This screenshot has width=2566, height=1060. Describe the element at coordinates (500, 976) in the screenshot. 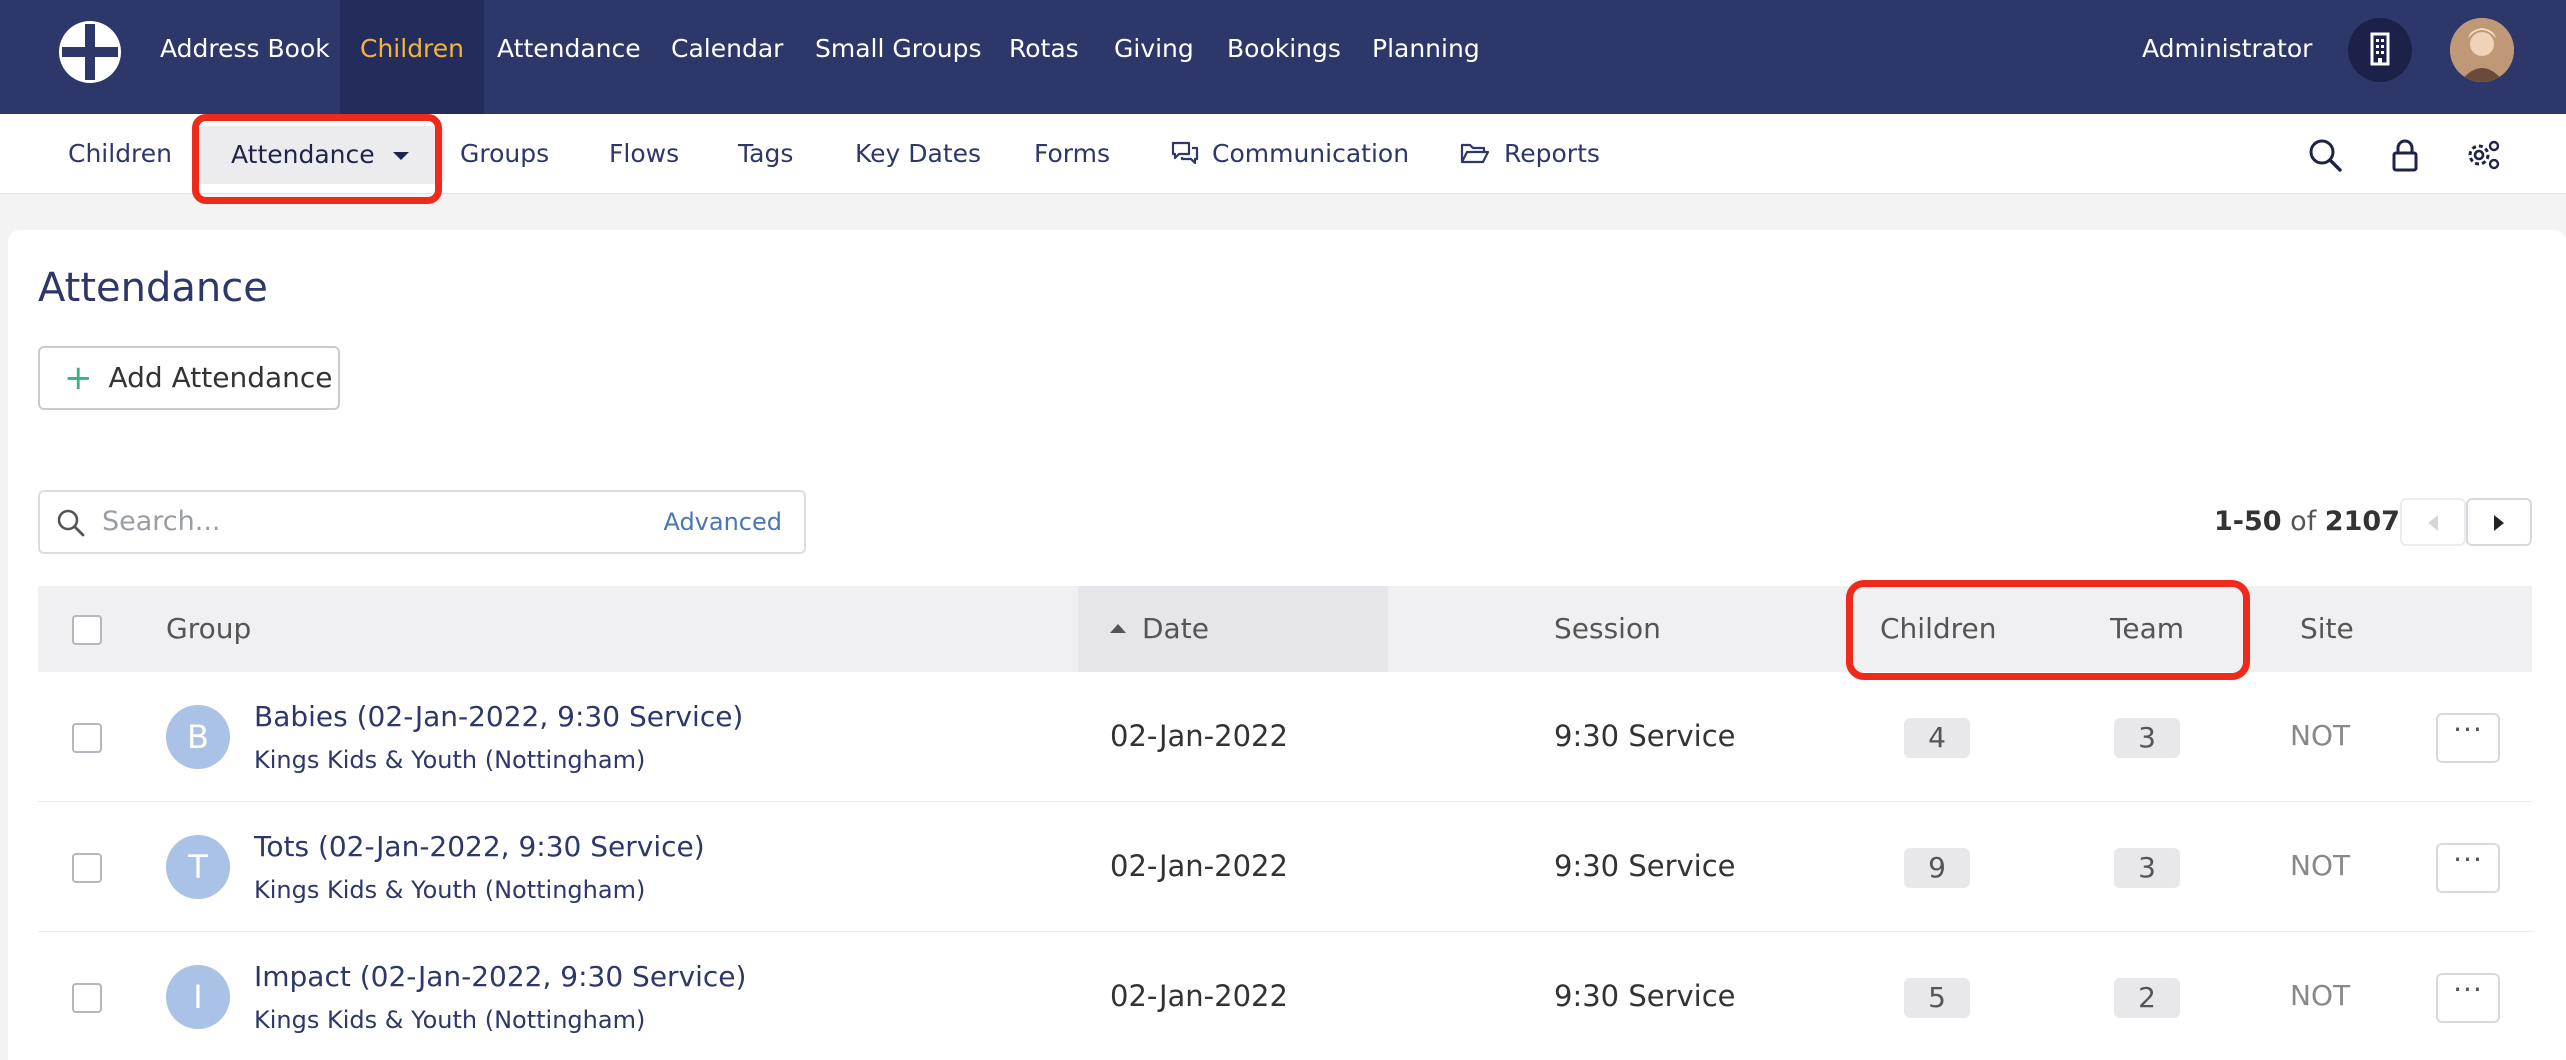

I see `group-title-link: Impact (02-Jan-2022, 9:30 Service)` at that location.